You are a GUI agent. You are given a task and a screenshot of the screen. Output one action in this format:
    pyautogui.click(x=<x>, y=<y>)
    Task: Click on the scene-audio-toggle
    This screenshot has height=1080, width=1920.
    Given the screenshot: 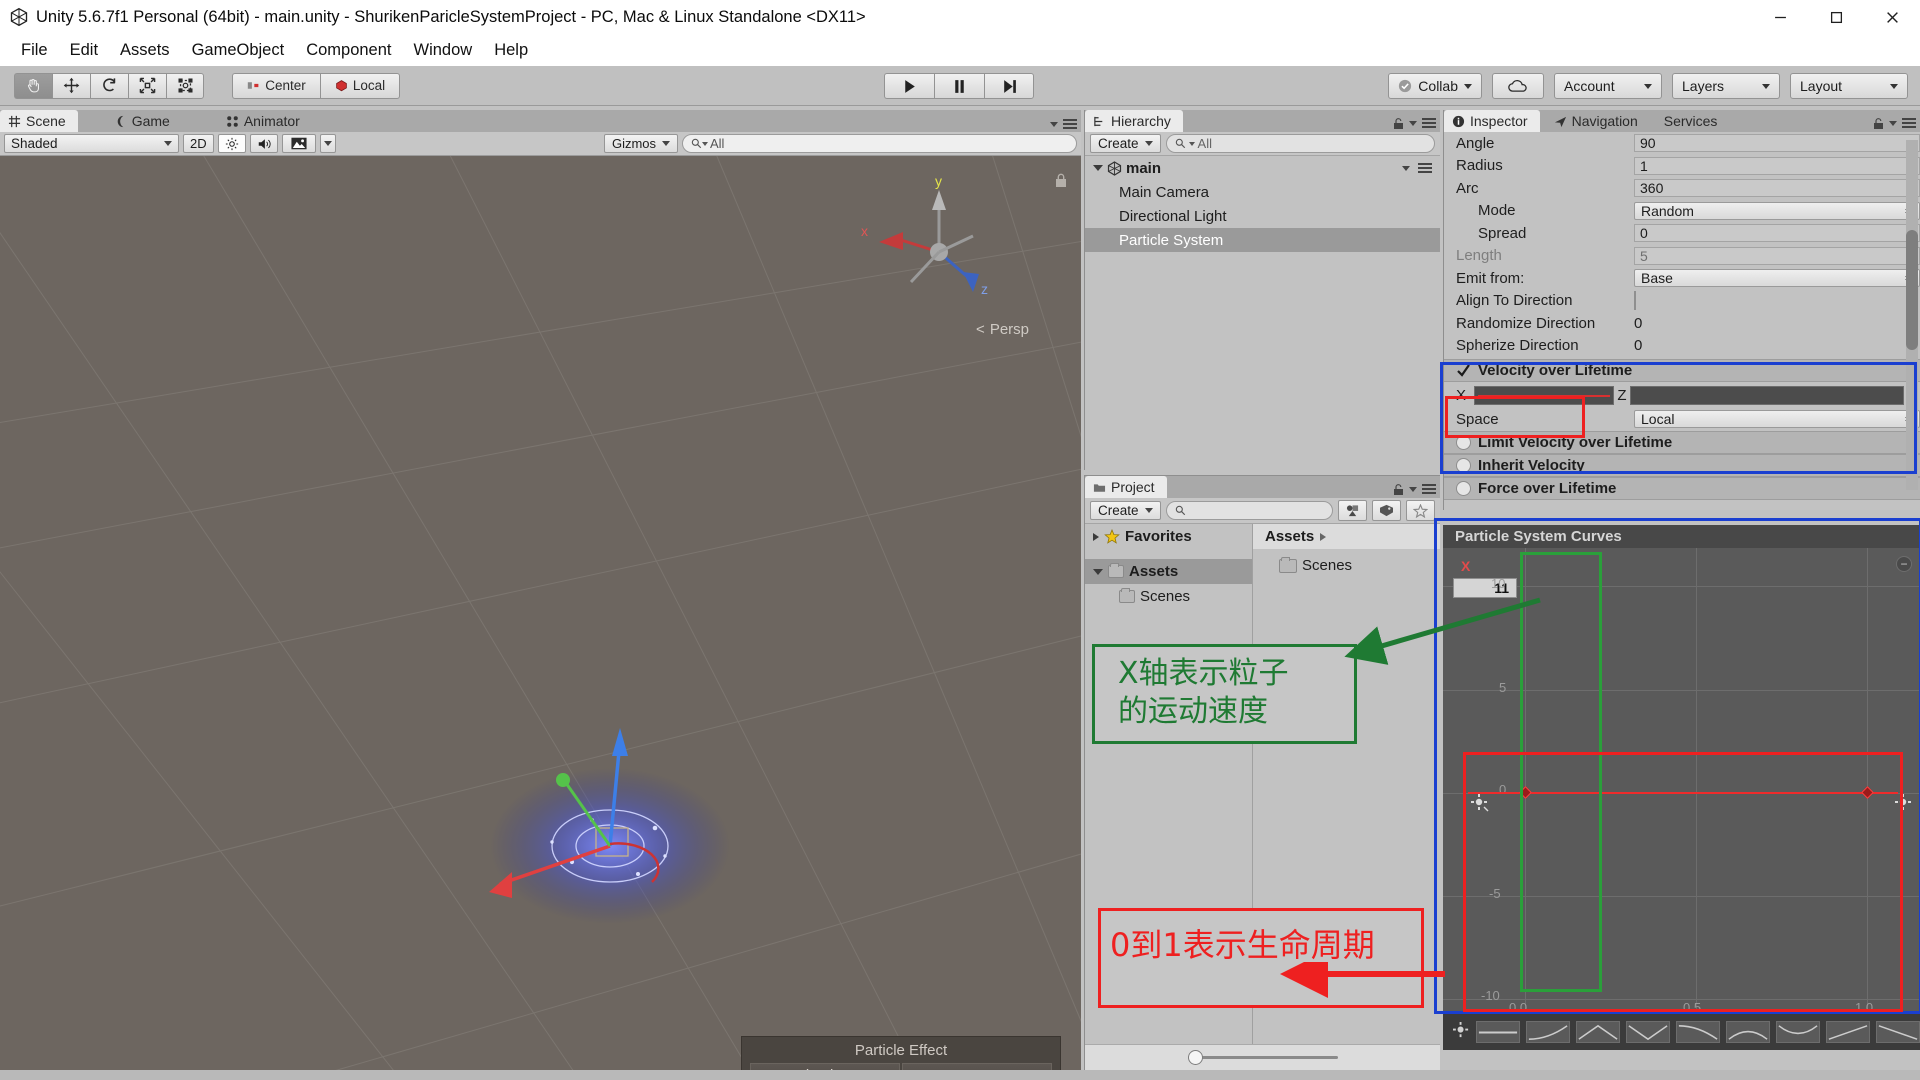 What is the action you would take?
    pyautogui.click(x=263, y=143)
    